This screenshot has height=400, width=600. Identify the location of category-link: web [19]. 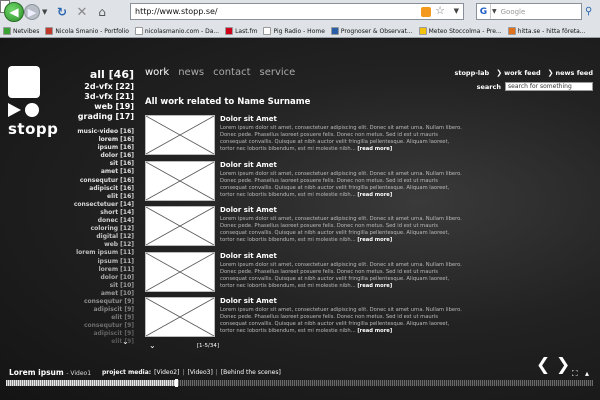
(106, 107).